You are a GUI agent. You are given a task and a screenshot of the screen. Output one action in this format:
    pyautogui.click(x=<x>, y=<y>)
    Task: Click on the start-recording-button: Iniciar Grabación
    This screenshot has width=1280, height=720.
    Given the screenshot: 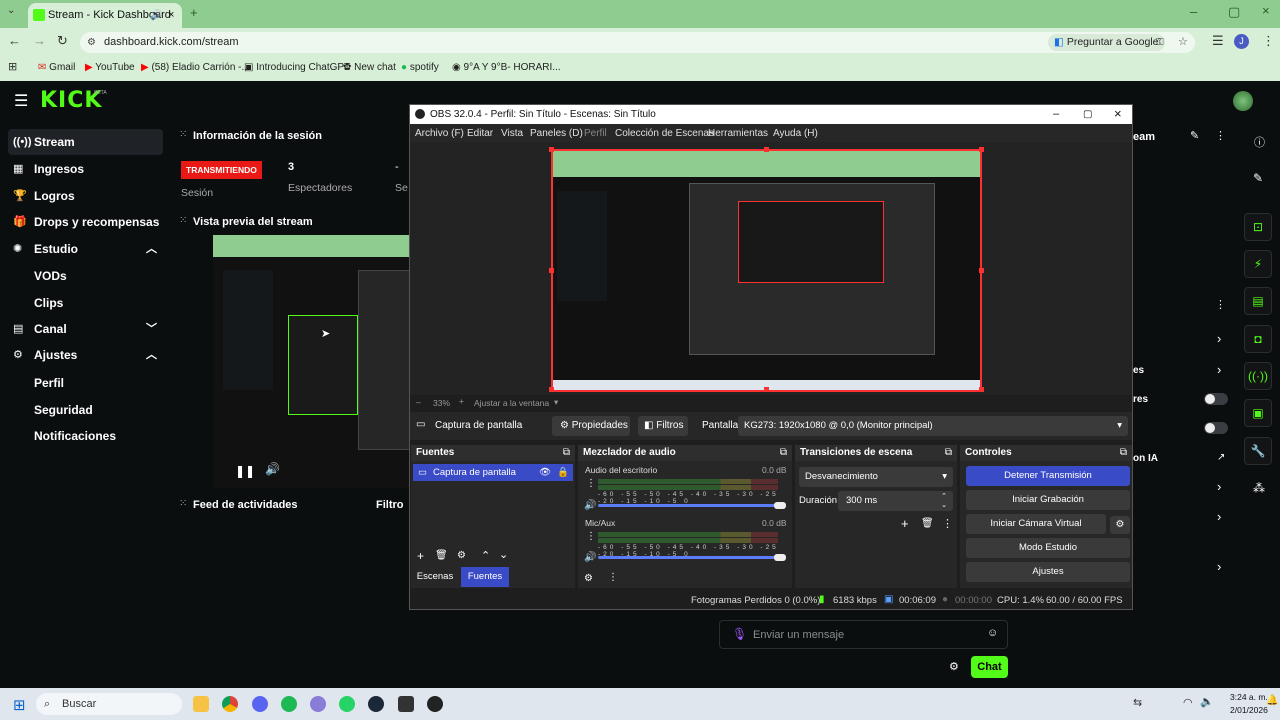 What is the action you would take?
    pyautogui.click(x=1048, y=500)
    